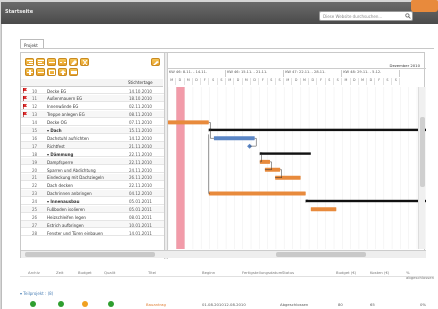 The width and height of the screenshot is (438, 309). What do you see at coordinates (35, 233) in the screenshot?
I see `task-id: 28` at bounding box center [35, 233].